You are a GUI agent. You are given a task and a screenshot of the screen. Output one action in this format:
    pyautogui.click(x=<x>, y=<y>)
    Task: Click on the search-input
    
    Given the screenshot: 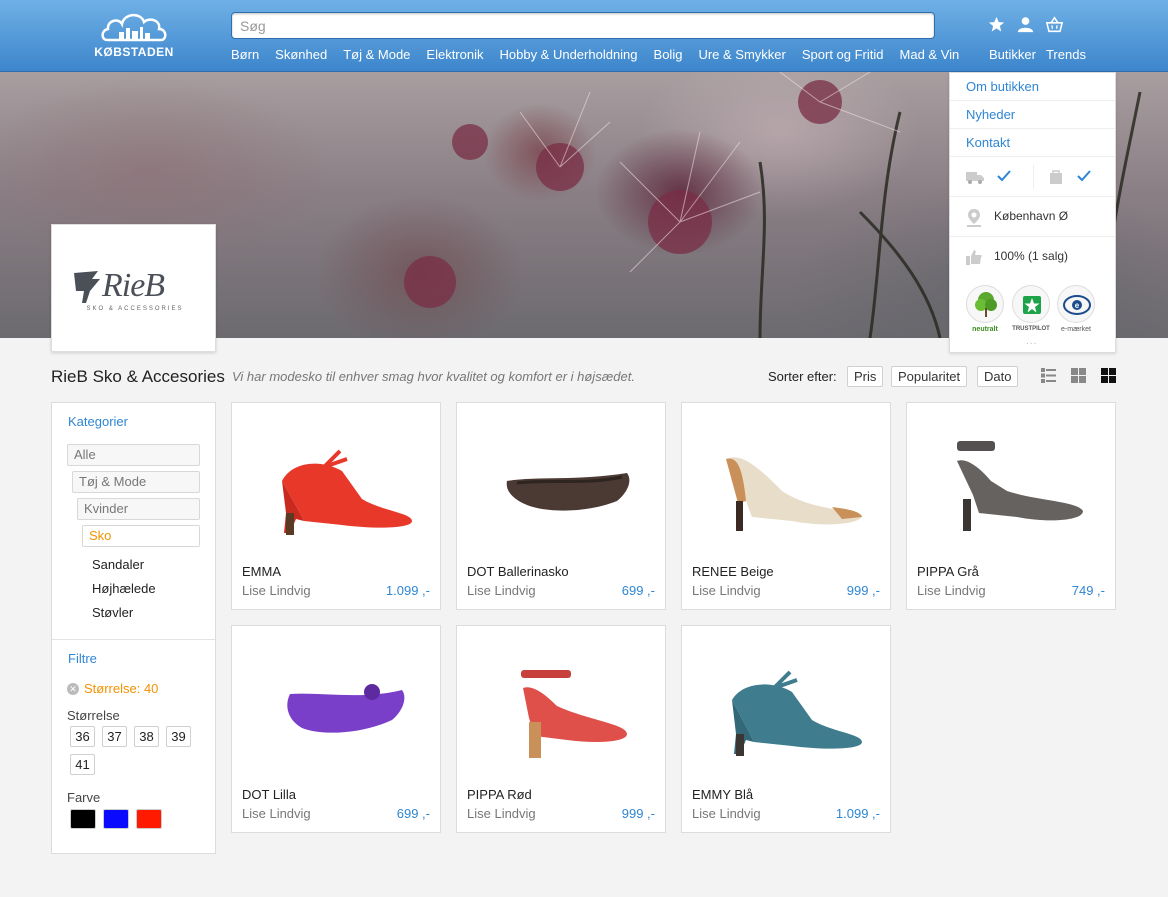 What is the action you would take?
    pyautogui.click(x=583, y=25)
    